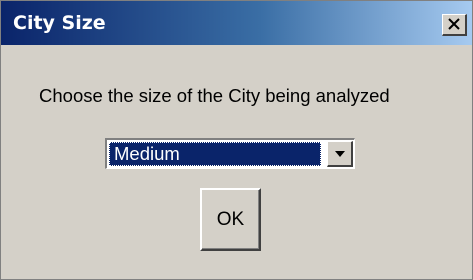 This screenshot has height=280, width=473. I want to click on dropdown-button, so click(340, 154).